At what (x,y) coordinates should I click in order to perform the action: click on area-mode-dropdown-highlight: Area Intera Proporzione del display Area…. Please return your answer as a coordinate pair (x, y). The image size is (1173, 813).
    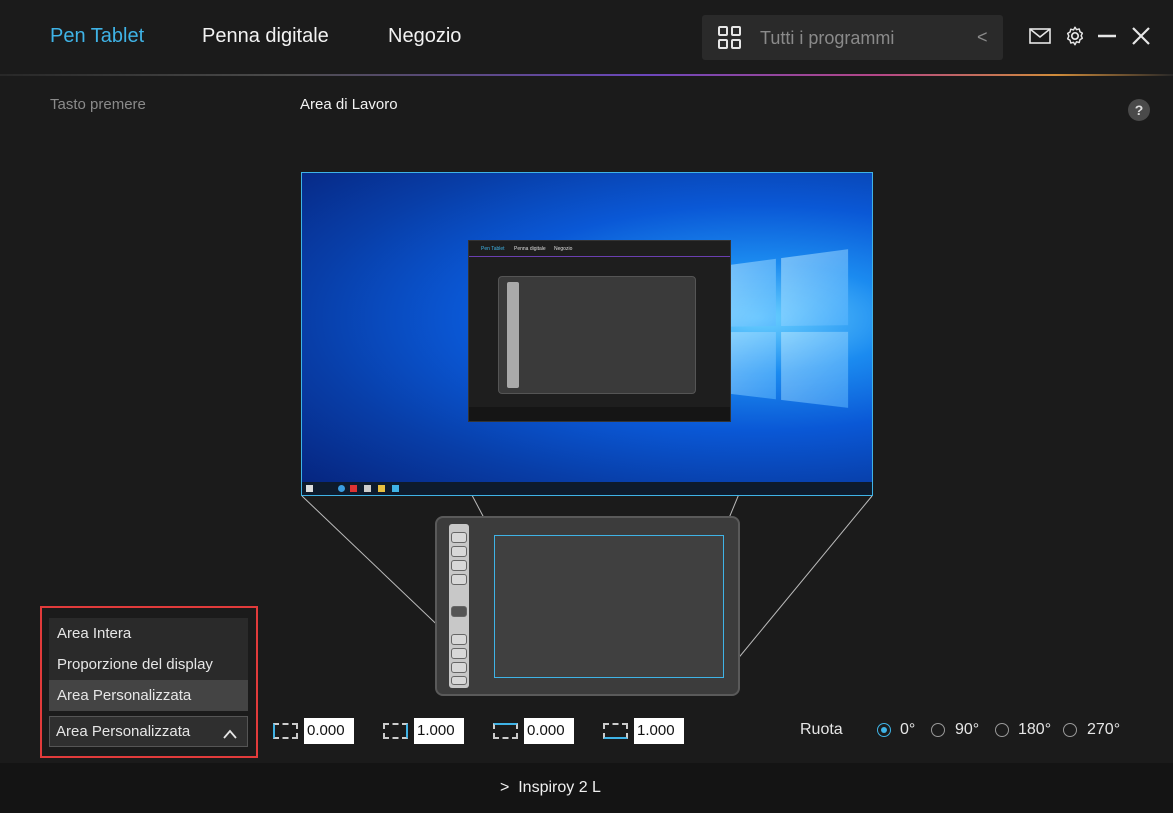
    Looking at the image, I should click on (149, 682).